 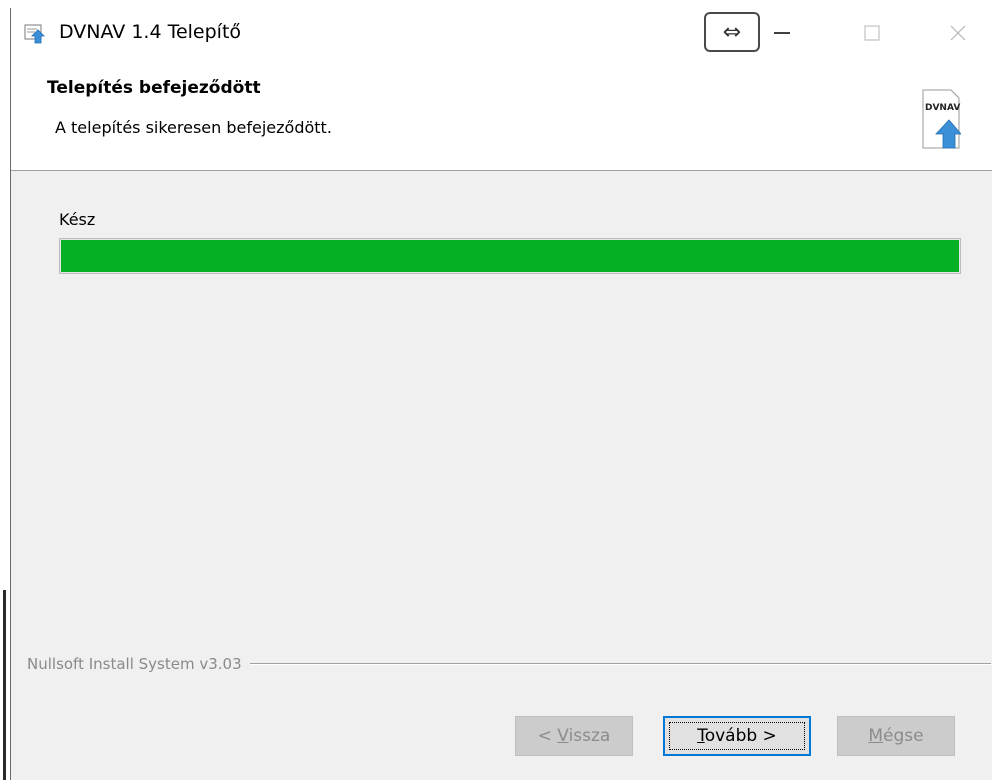 I want to click on close-button, so click(x=958, y=33).